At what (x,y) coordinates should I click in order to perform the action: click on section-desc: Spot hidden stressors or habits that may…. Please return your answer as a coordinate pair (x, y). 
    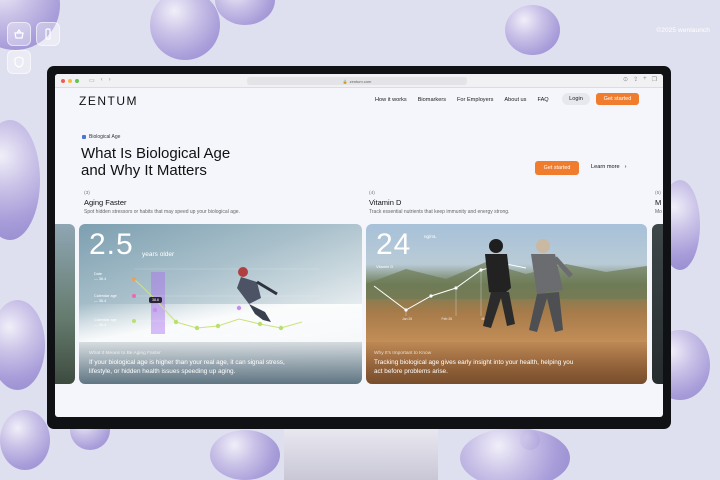
    Looking at the image, I should click on (162, 212).